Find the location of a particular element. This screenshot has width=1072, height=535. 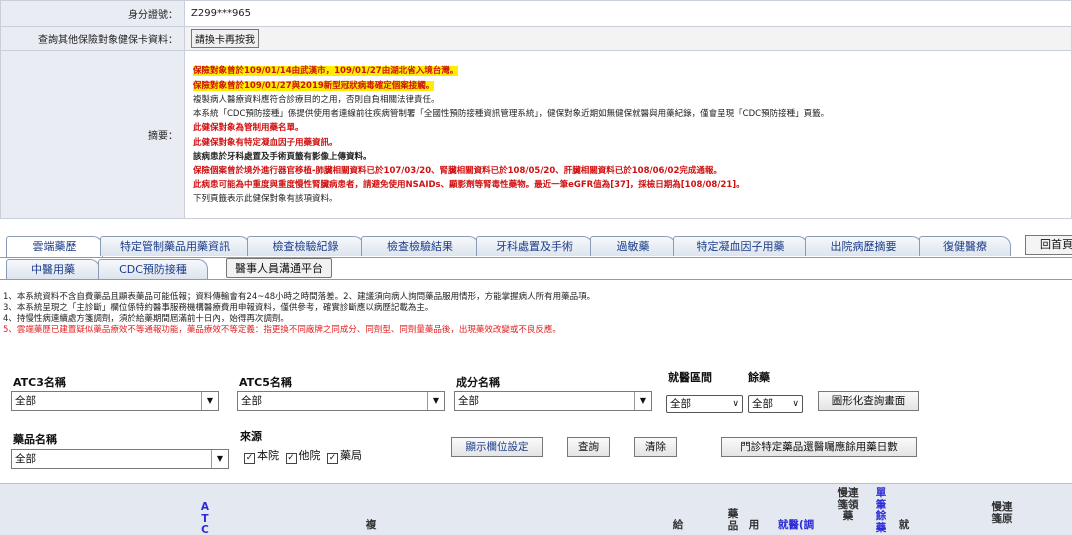

tab-controlled-drugs: 特定管制藥品用藥資訊 is located at coordinates (175, 246).